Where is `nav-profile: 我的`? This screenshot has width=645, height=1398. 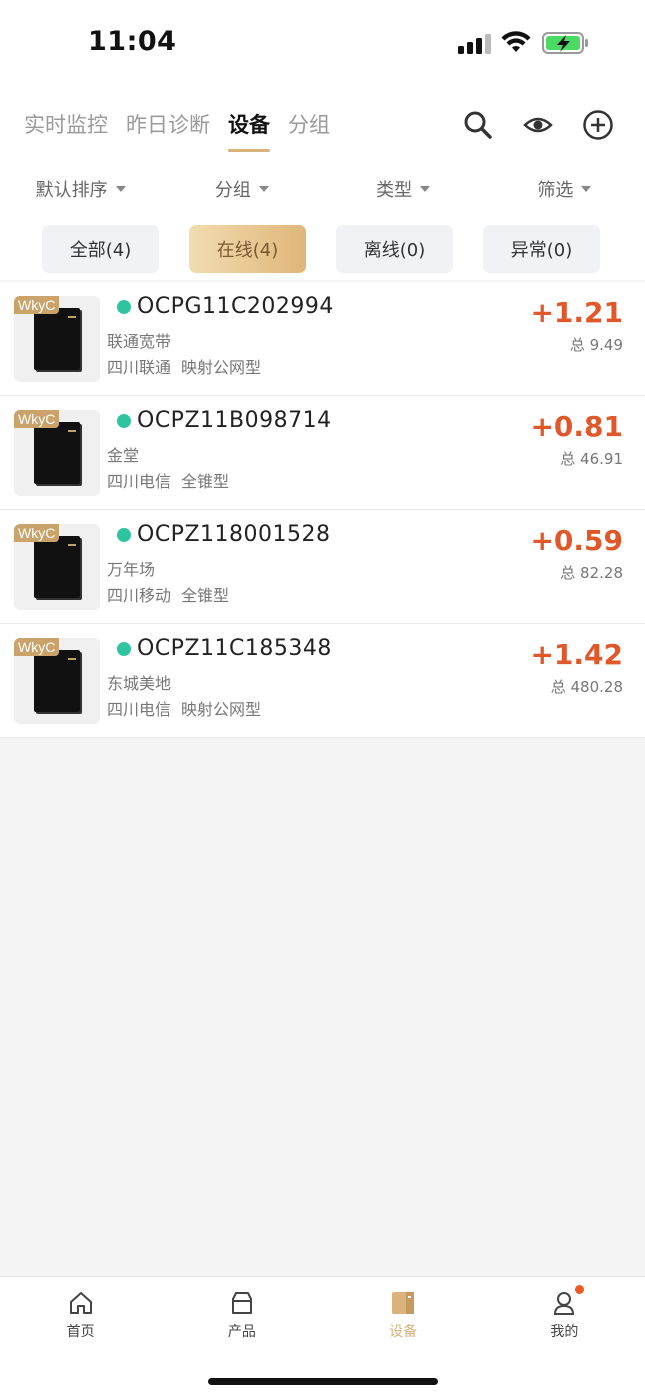 nav-profile: 我的 is located at coordinates (564, 1312).